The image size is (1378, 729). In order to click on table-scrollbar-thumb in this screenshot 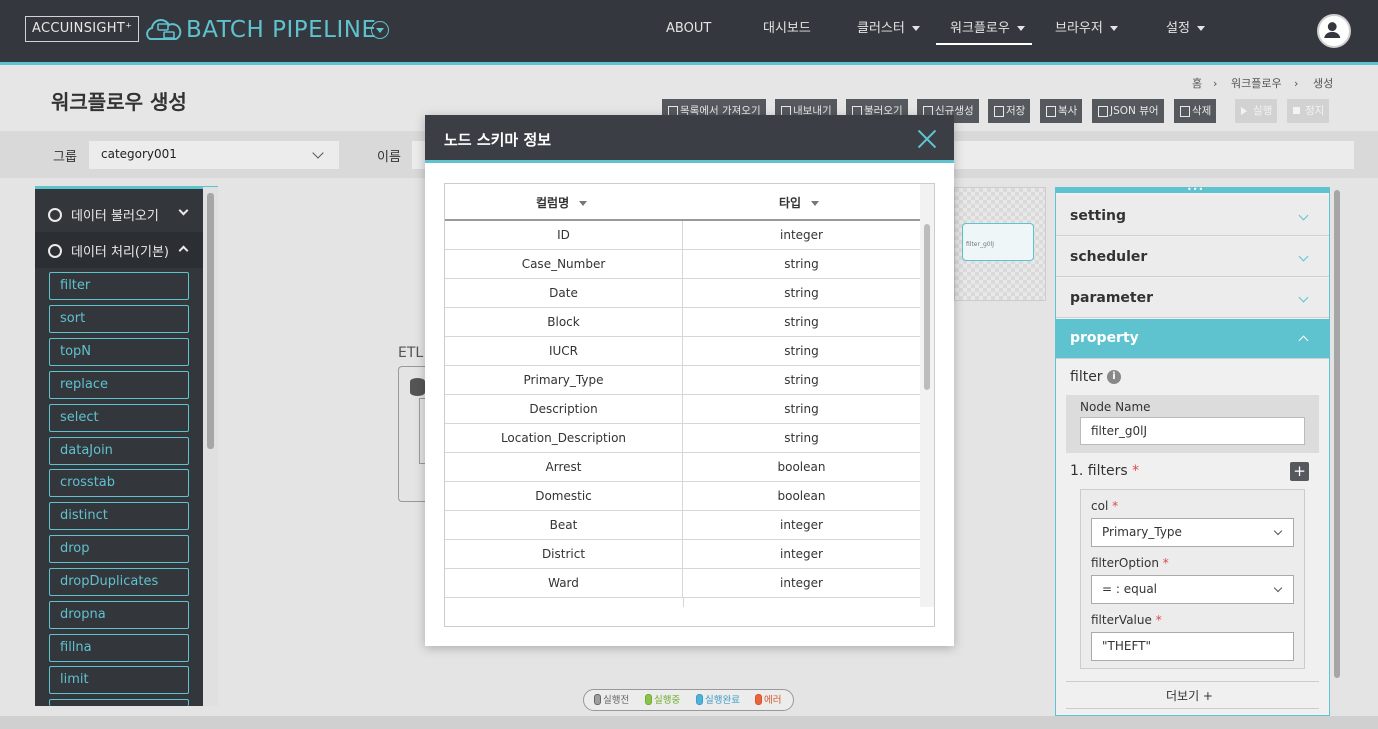, I will do `click(927, 307)`.